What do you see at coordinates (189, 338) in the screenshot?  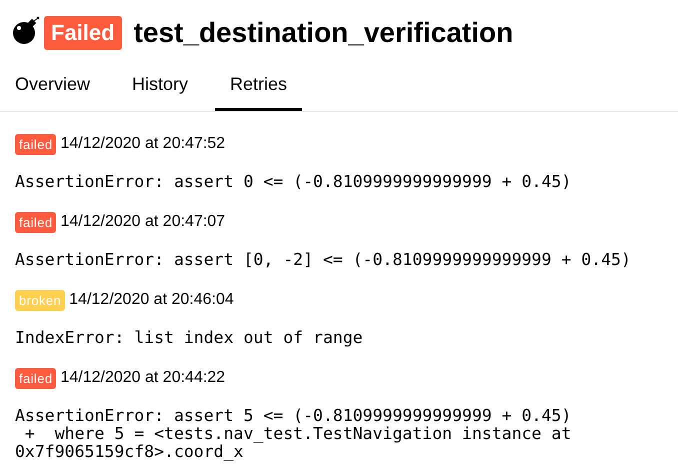 I see `error-message: IndexError: list index out of range` at bounding box center [189, 338].